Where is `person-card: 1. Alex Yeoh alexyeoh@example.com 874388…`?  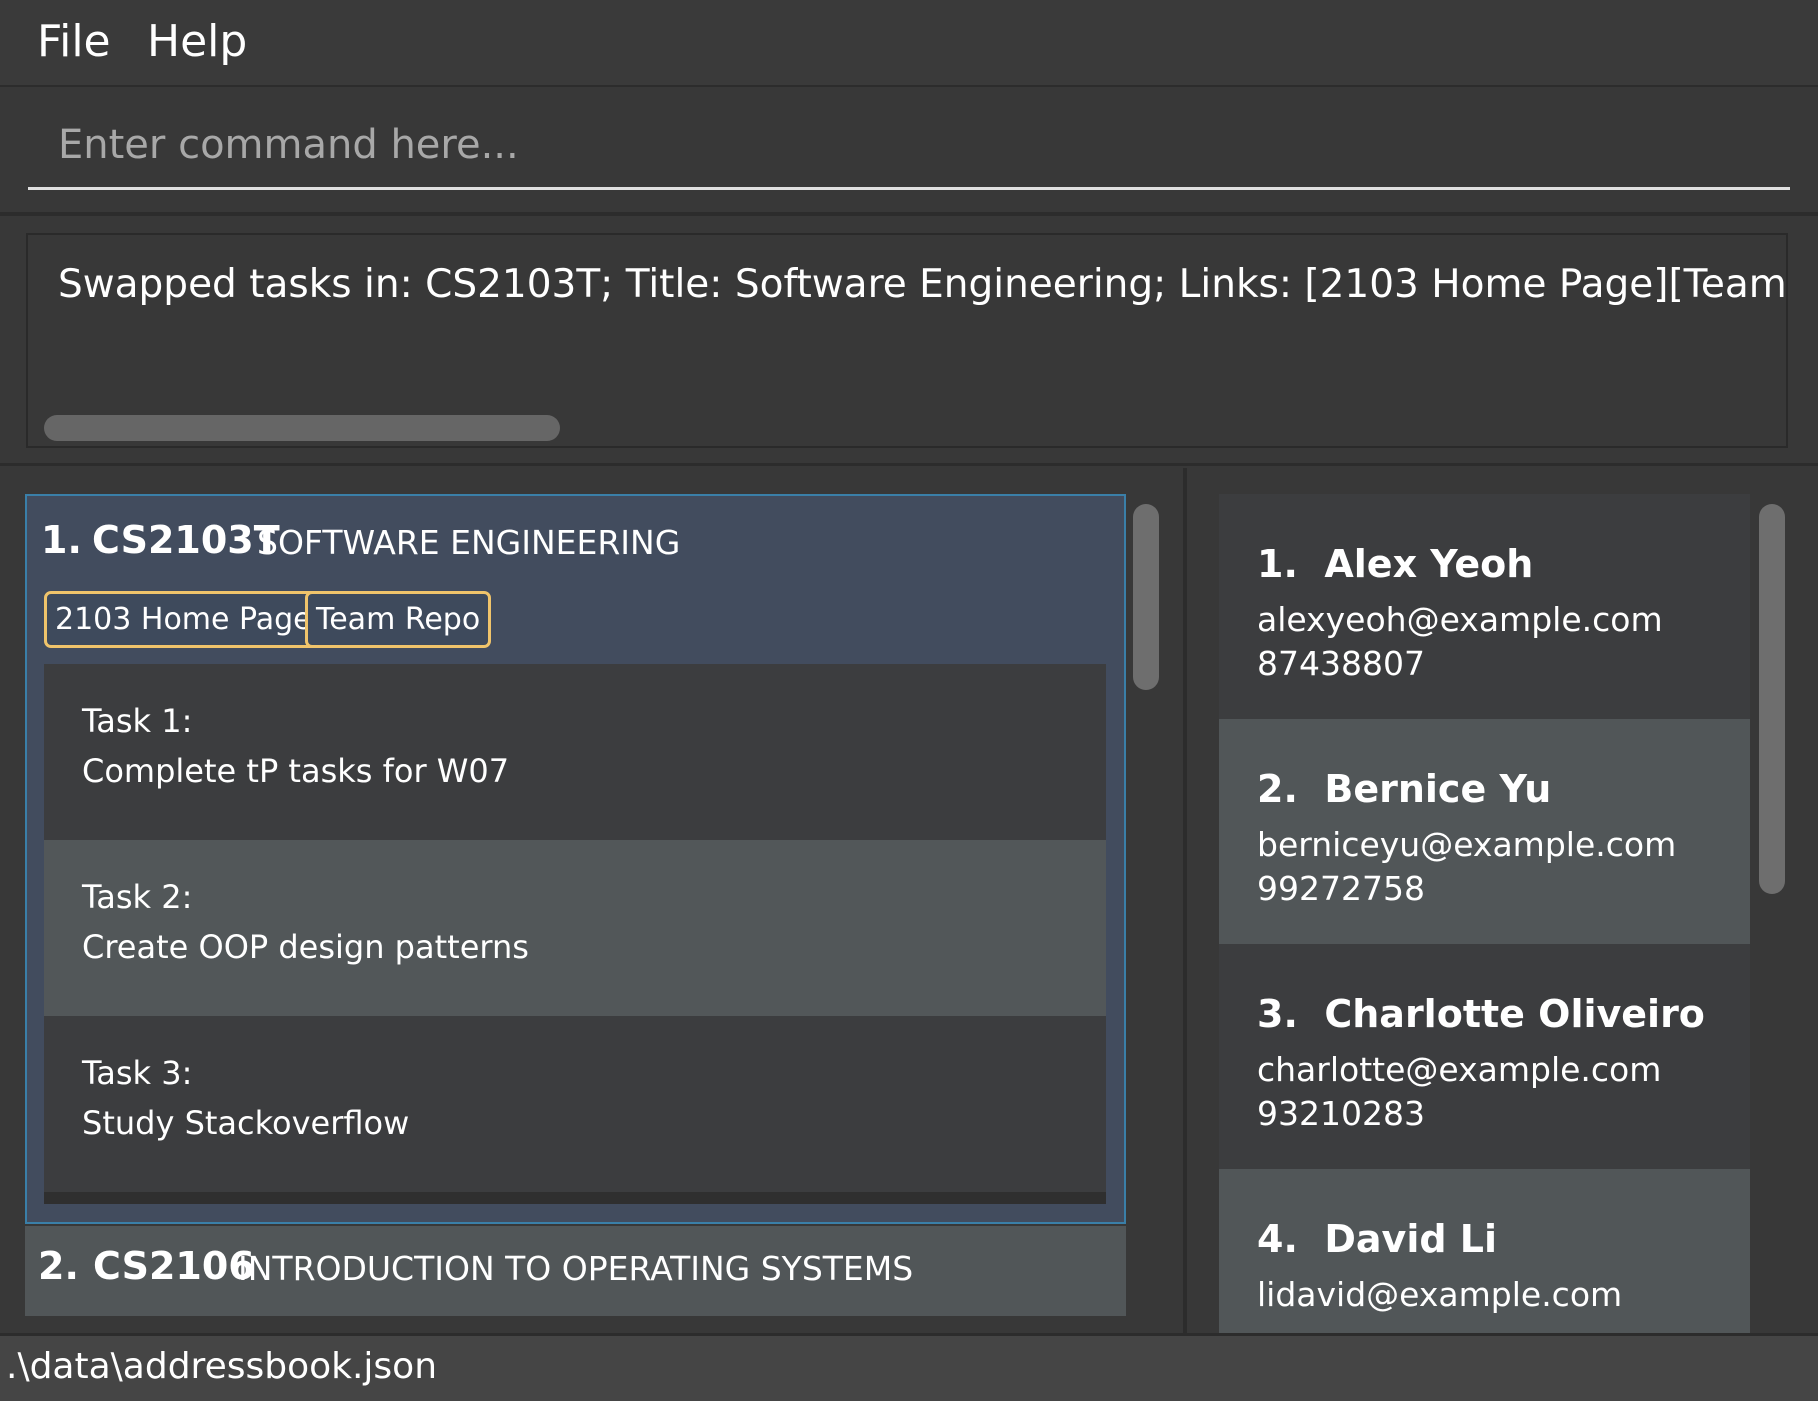 person-card: 1. Alex Yeoh alexyeoh@example.com 874388… is located at coordinates (1484, 606).